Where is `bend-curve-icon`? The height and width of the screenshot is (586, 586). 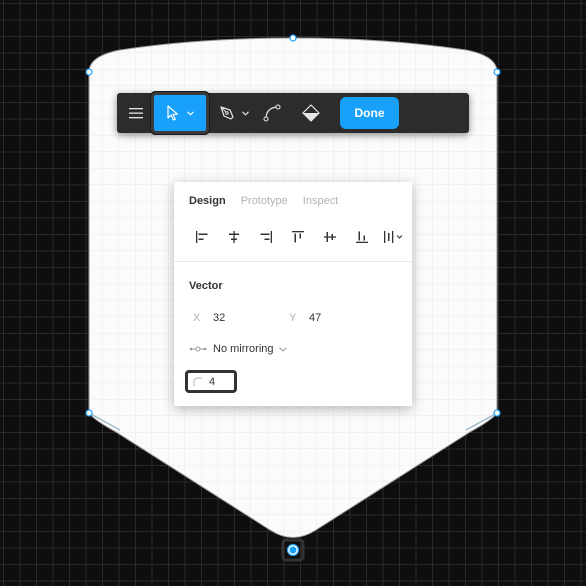
bend-curve-icon is located at coordinates (272, 113).